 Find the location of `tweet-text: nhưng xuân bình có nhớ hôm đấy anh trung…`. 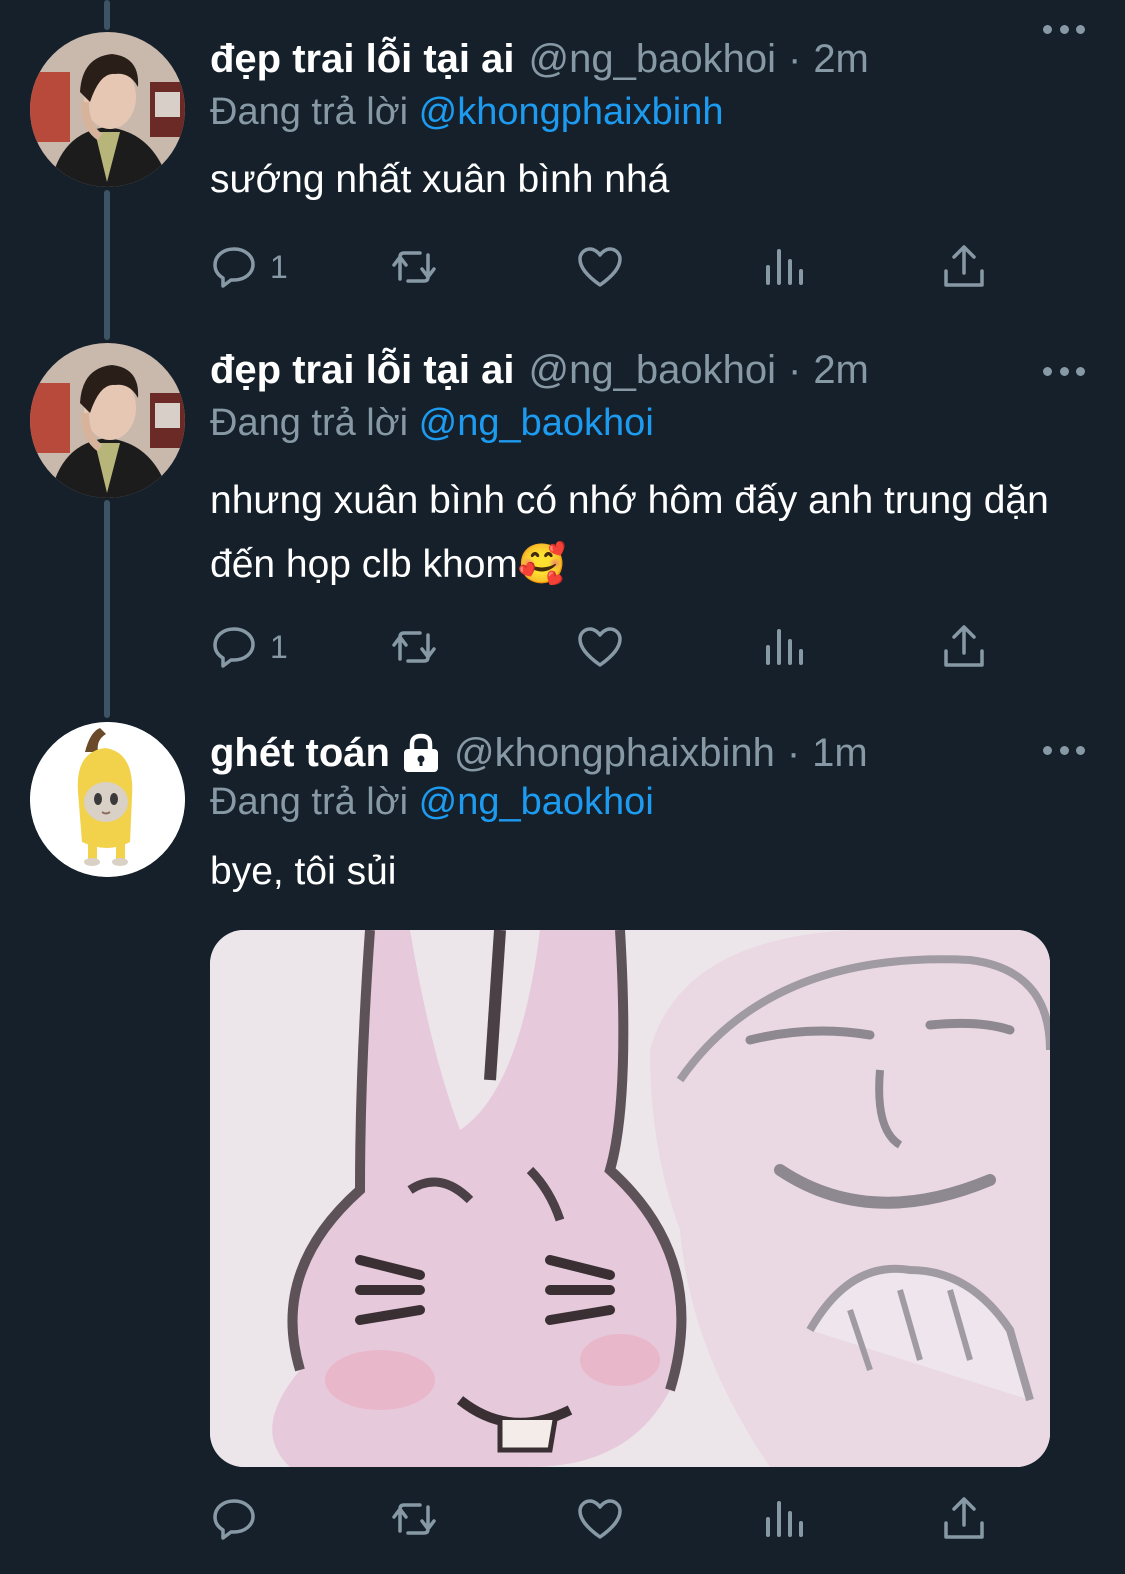

tweet-text: nhưng xuân bình có nhớ hôm đấy anh trung… is located at coordinates (629, 532).